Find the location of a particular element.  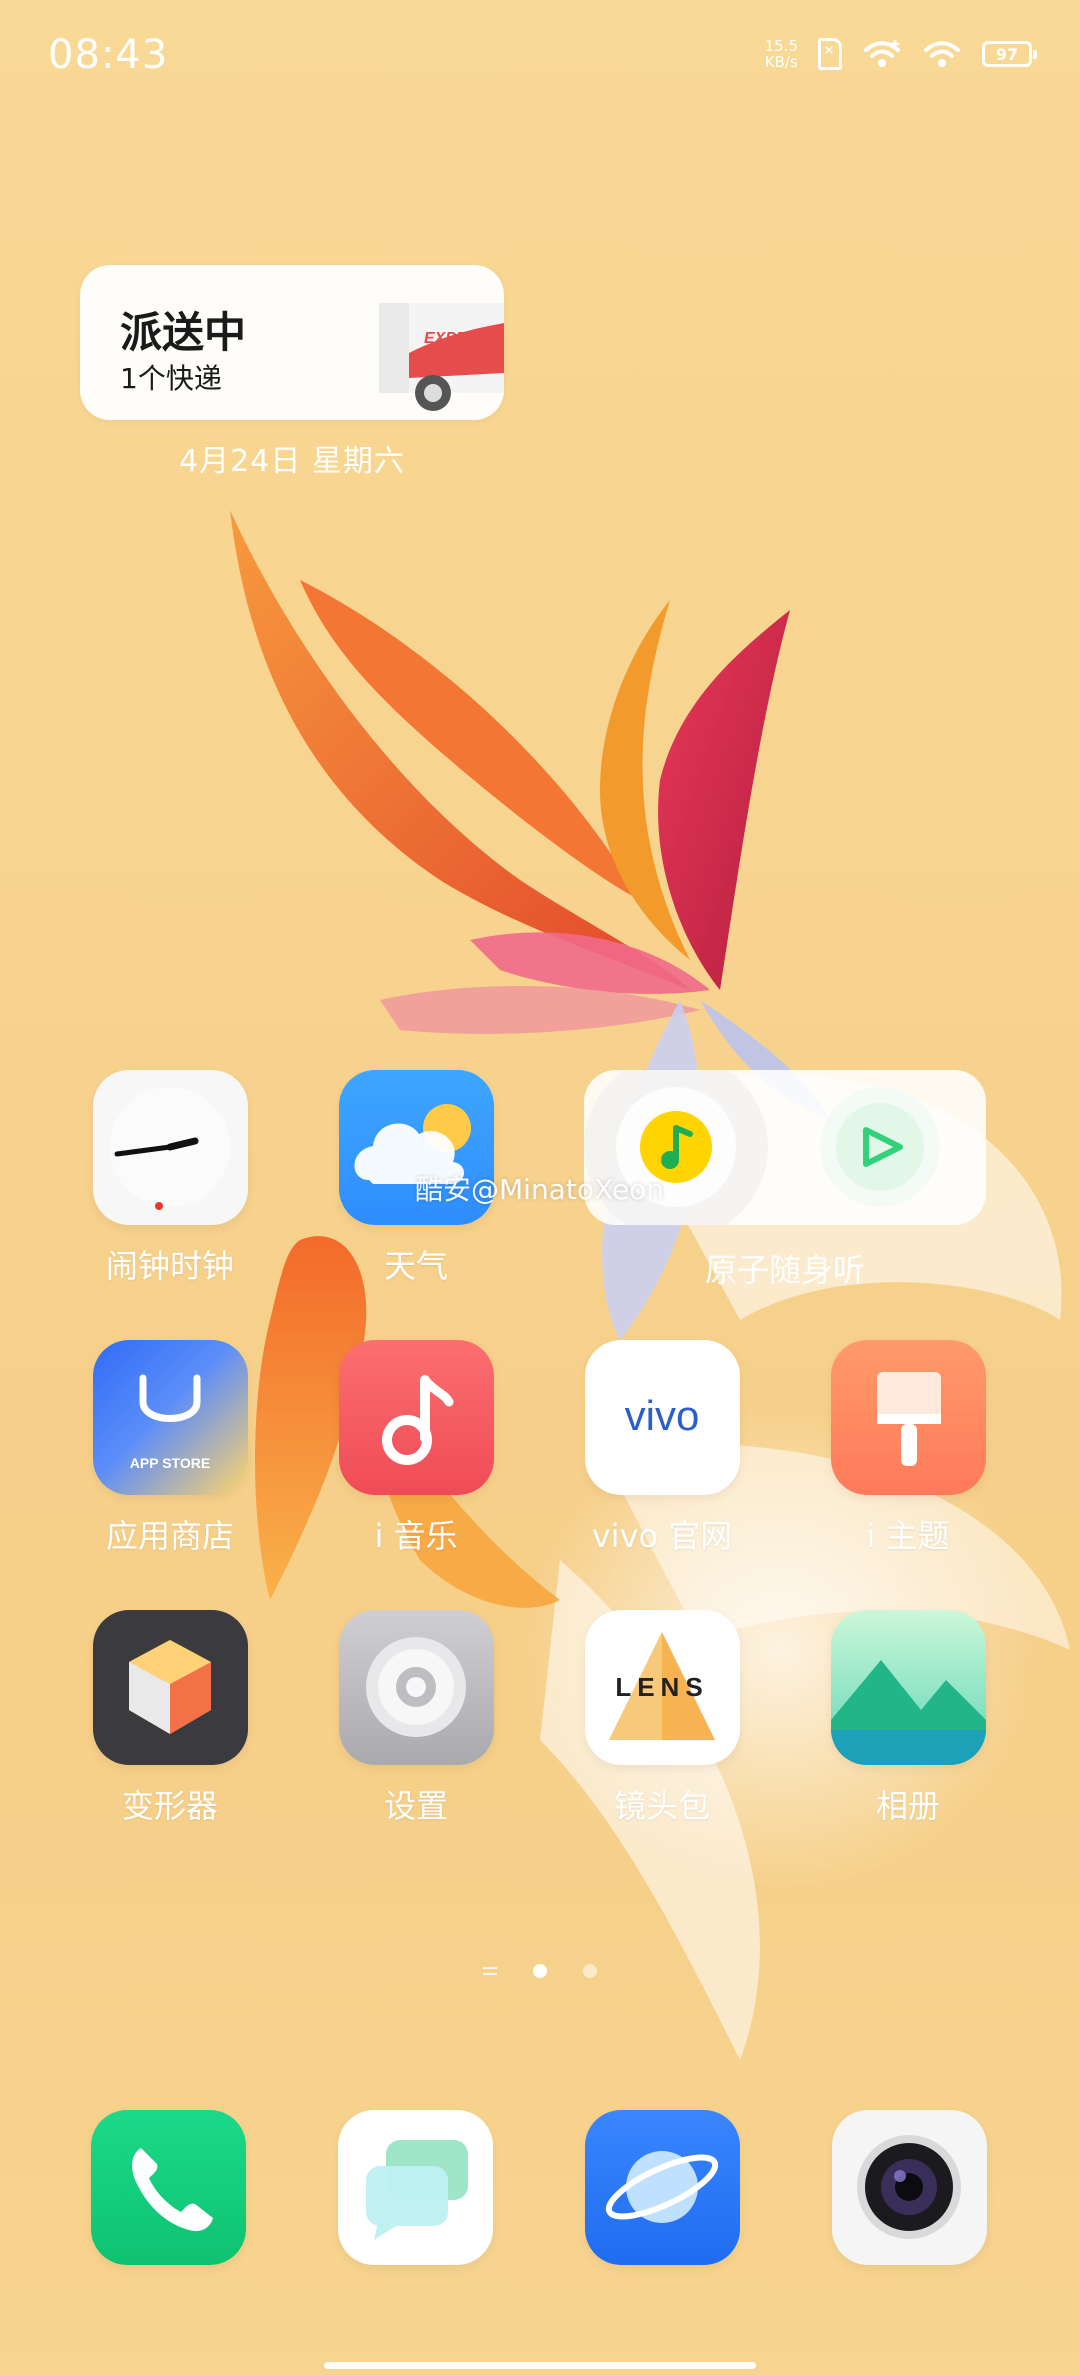

app-transformer: 变形器 is located at coordinates (170, 1718).